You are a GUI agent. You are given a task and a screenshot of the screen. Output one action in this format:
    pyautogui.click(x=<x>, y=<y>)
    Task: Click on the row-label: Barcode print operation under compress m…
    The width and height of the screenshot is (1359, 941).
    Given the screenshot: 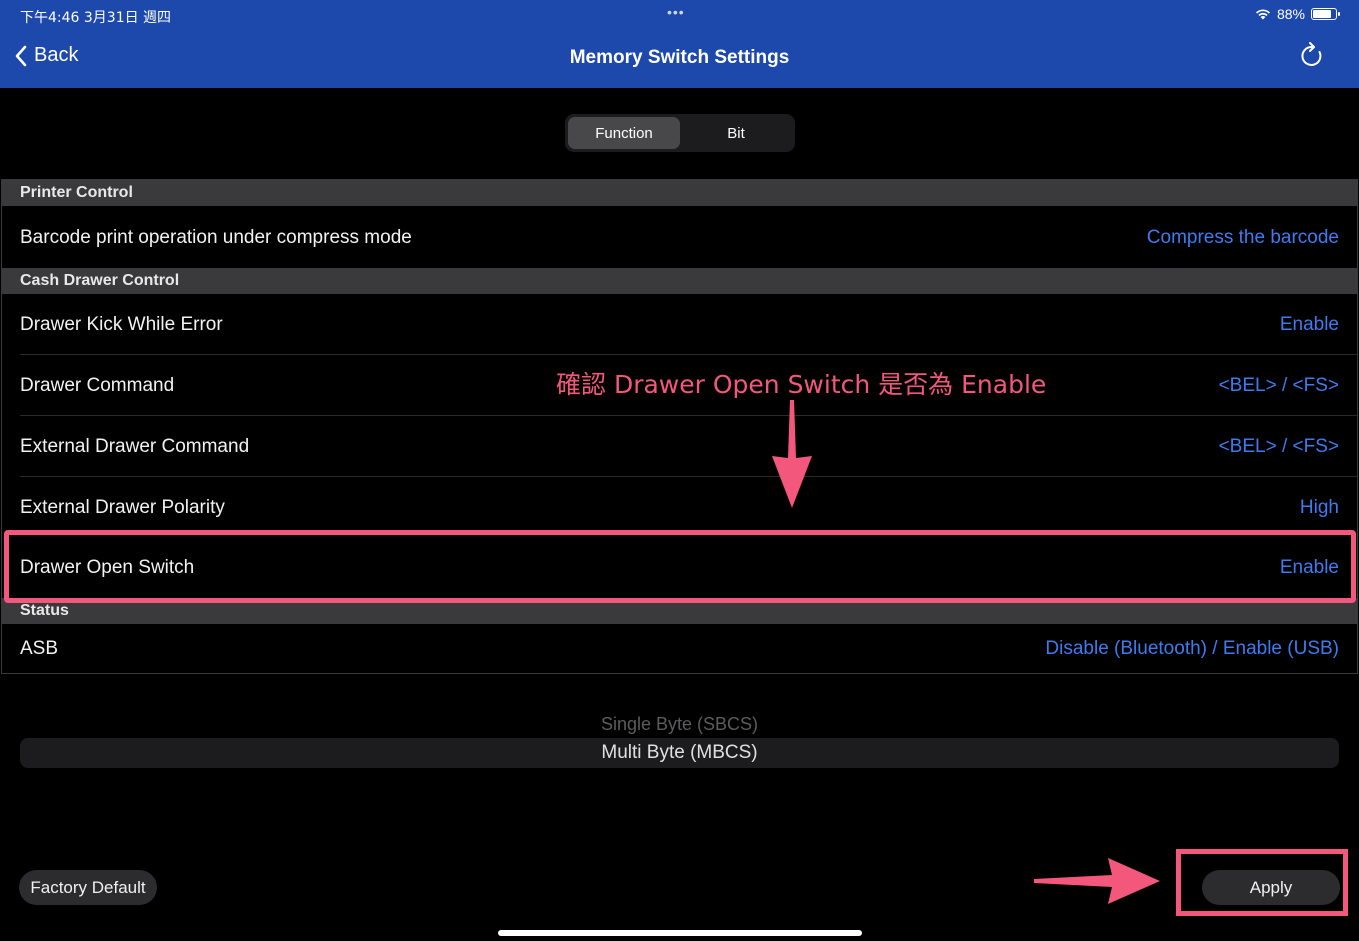 What is the action you would take?
    pyautogui.click(x=216, y=237)
    